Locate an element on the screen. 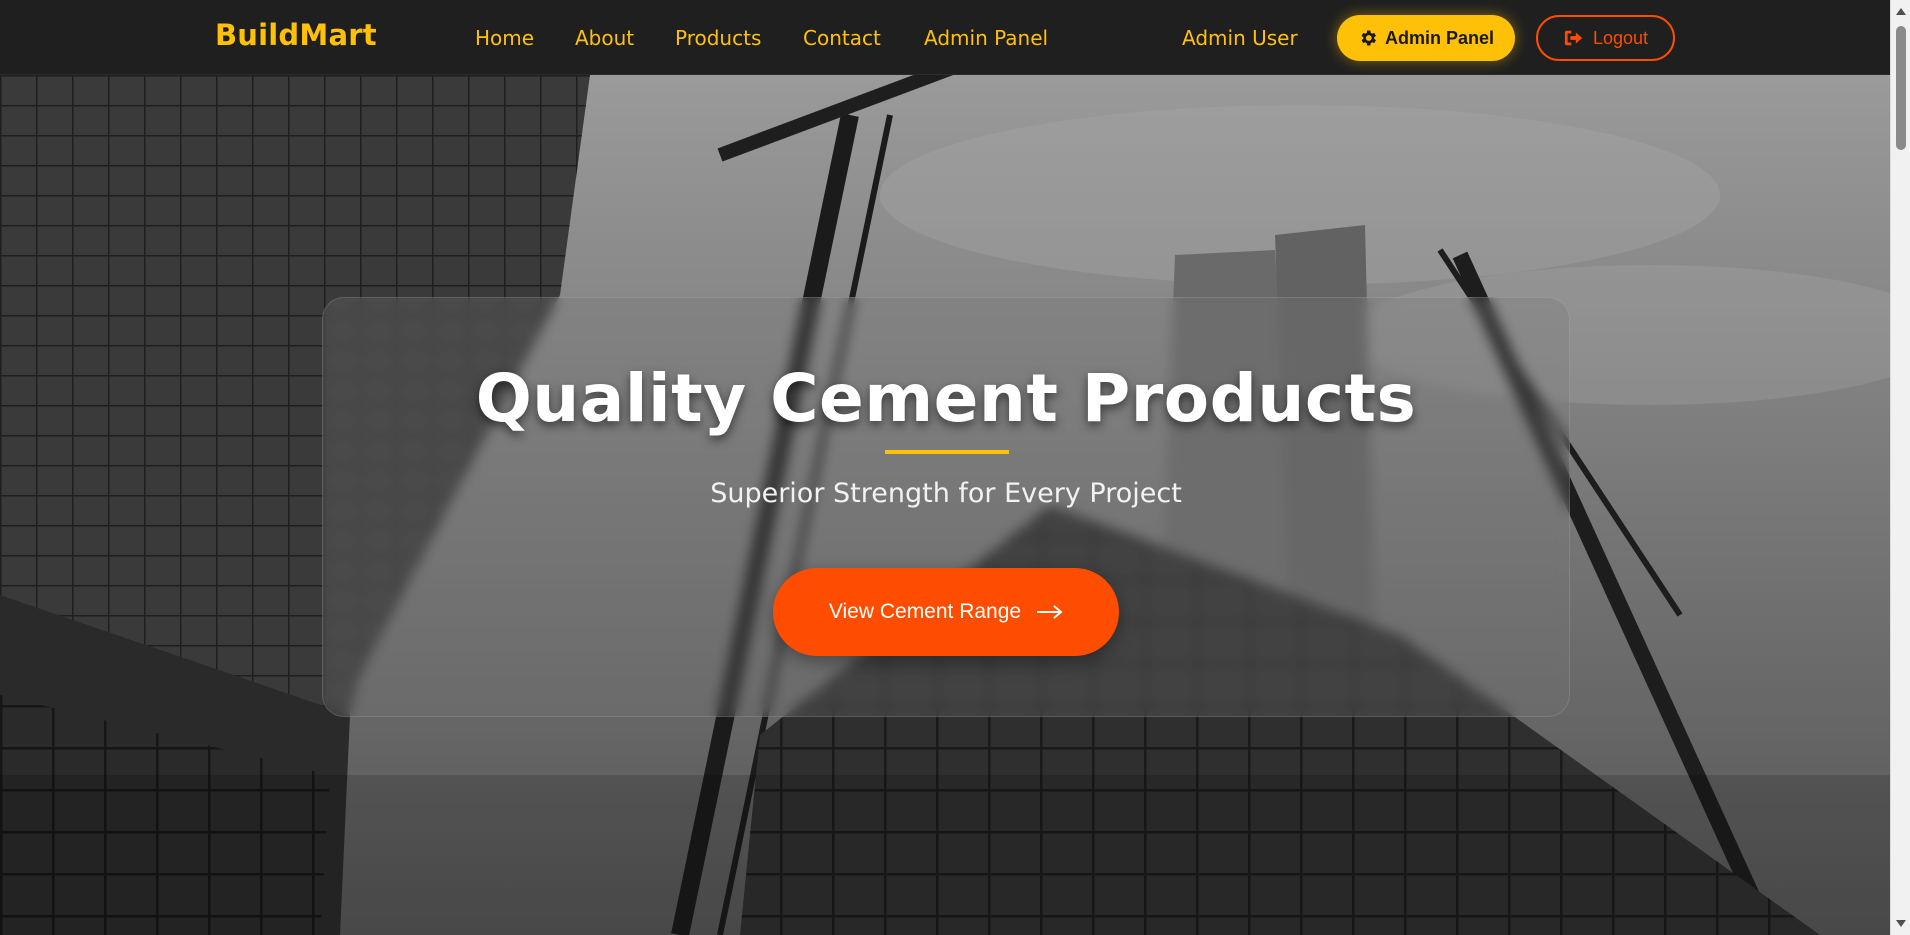  current-user-name: Admin User is located at coordinates (1240, 38).